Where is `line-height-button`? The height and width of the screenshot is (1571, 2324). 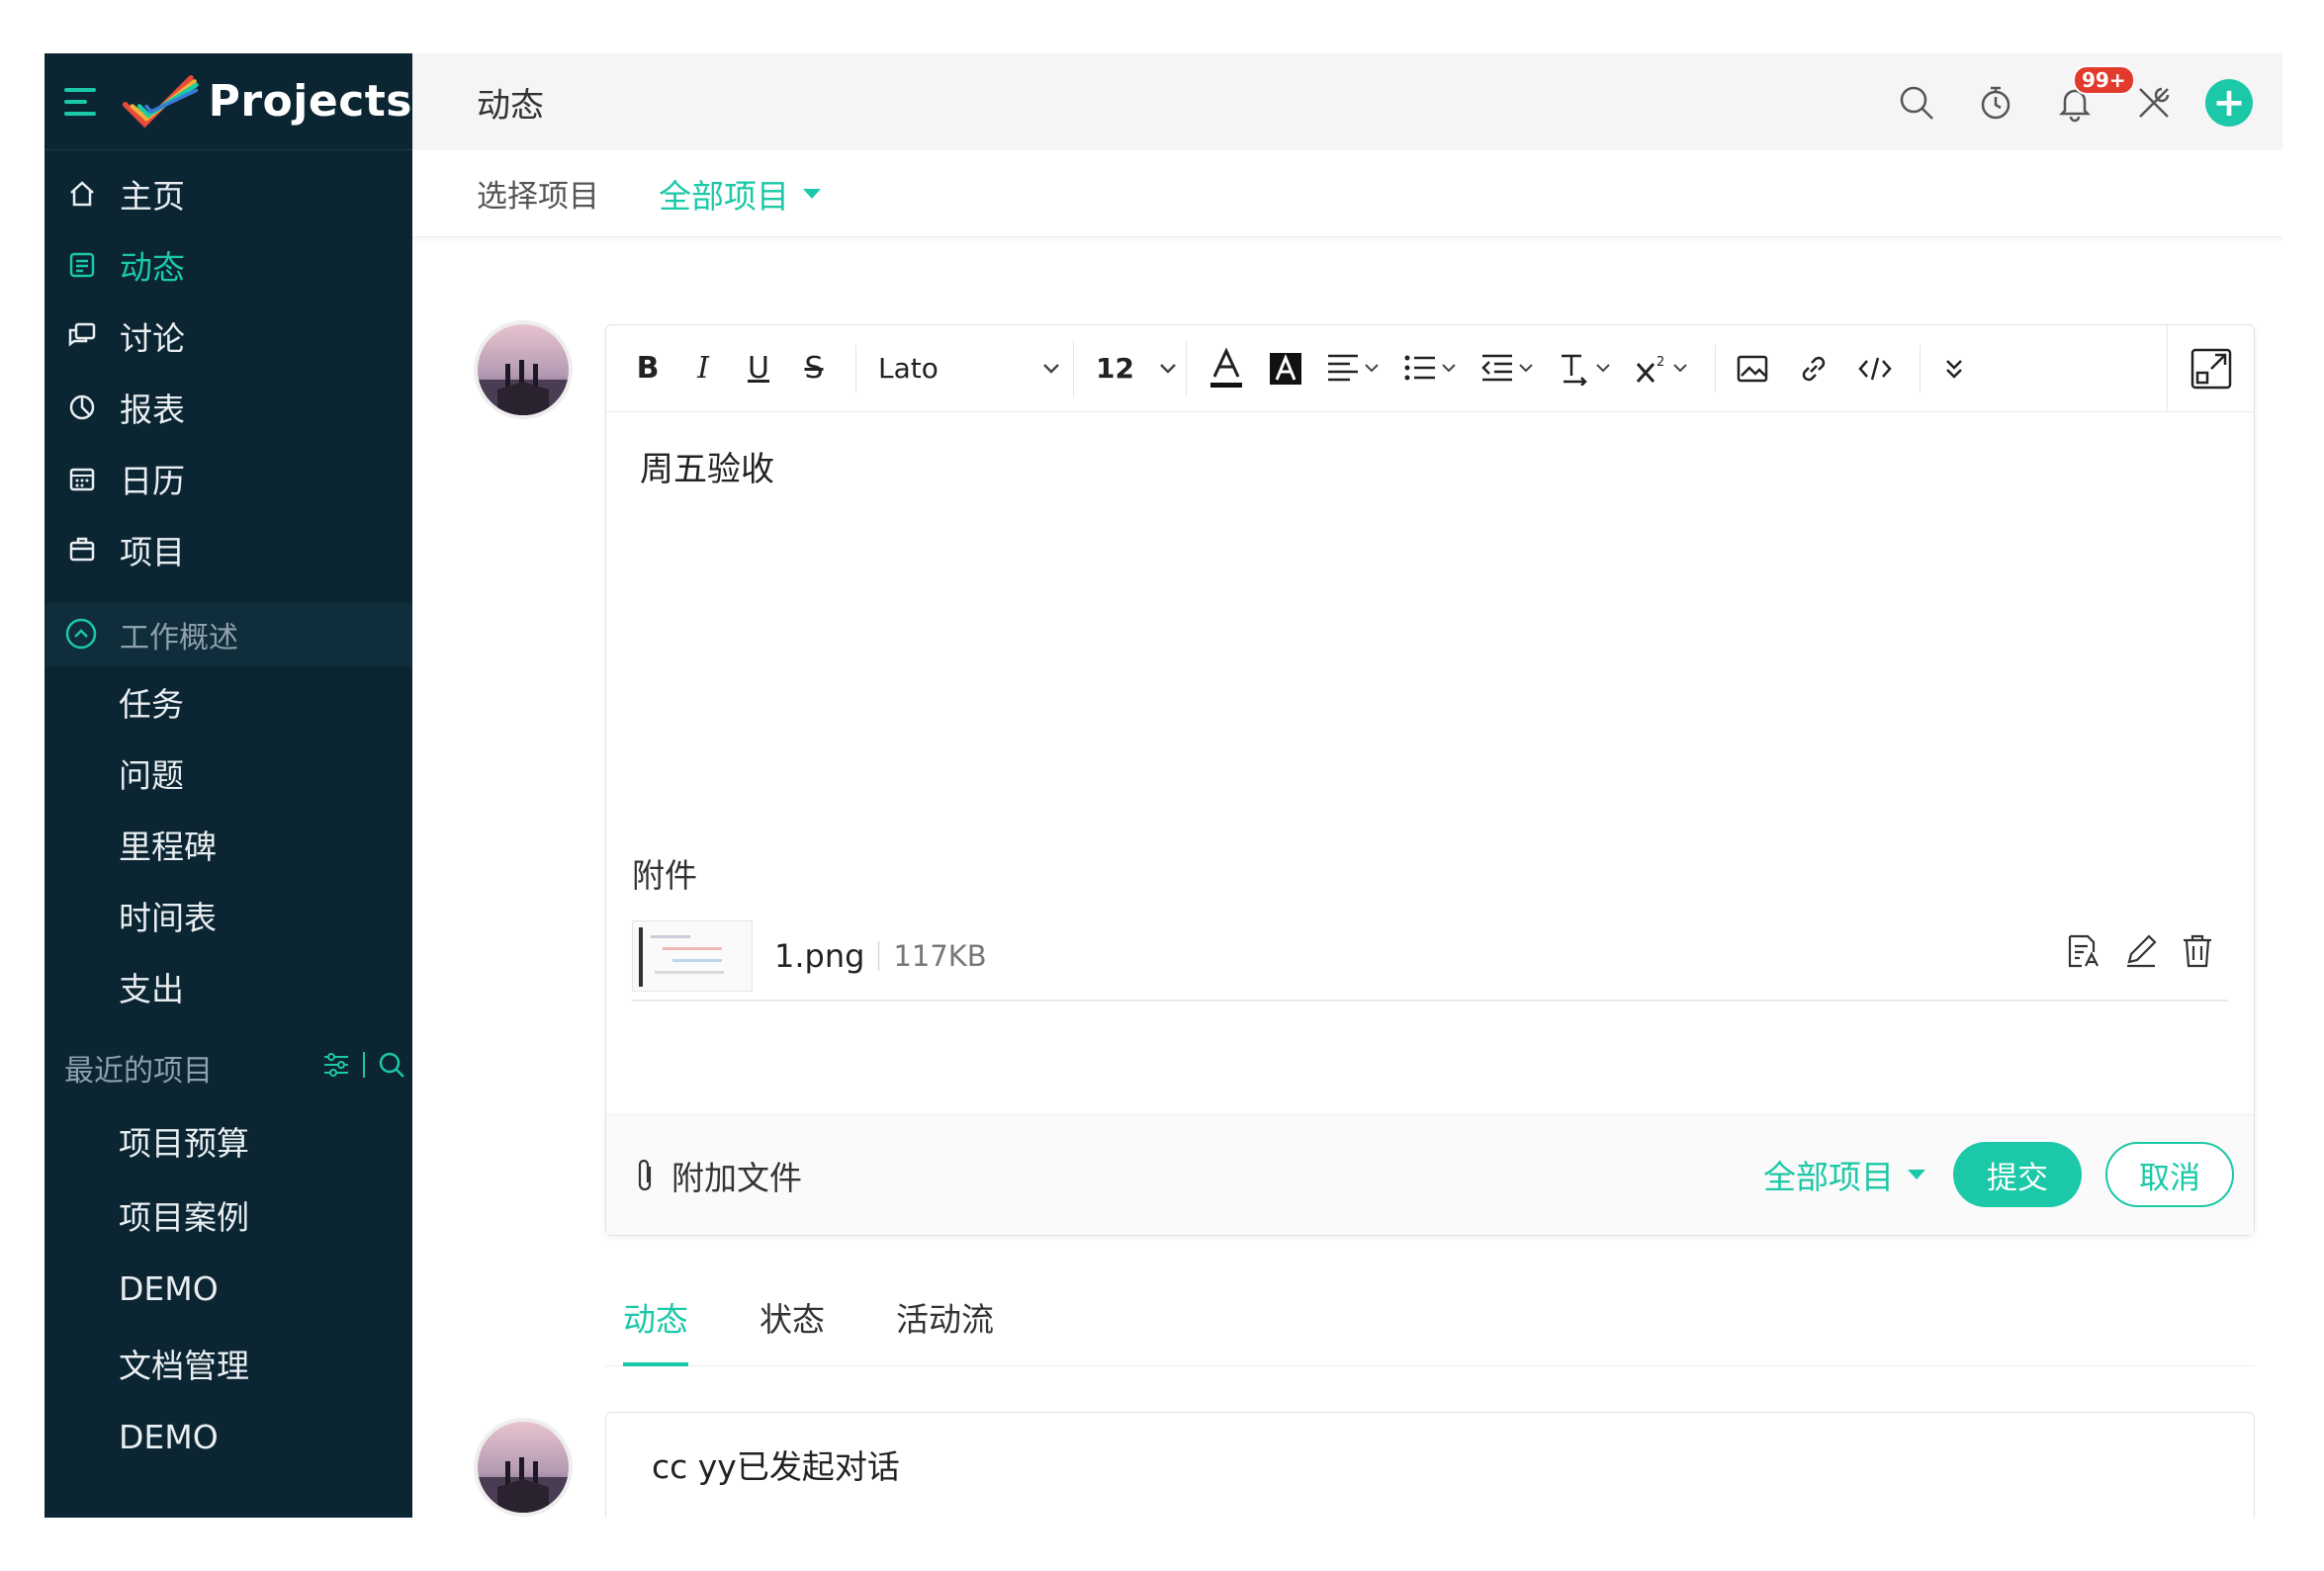 line-height-button is located at coordinates (1586, 368).